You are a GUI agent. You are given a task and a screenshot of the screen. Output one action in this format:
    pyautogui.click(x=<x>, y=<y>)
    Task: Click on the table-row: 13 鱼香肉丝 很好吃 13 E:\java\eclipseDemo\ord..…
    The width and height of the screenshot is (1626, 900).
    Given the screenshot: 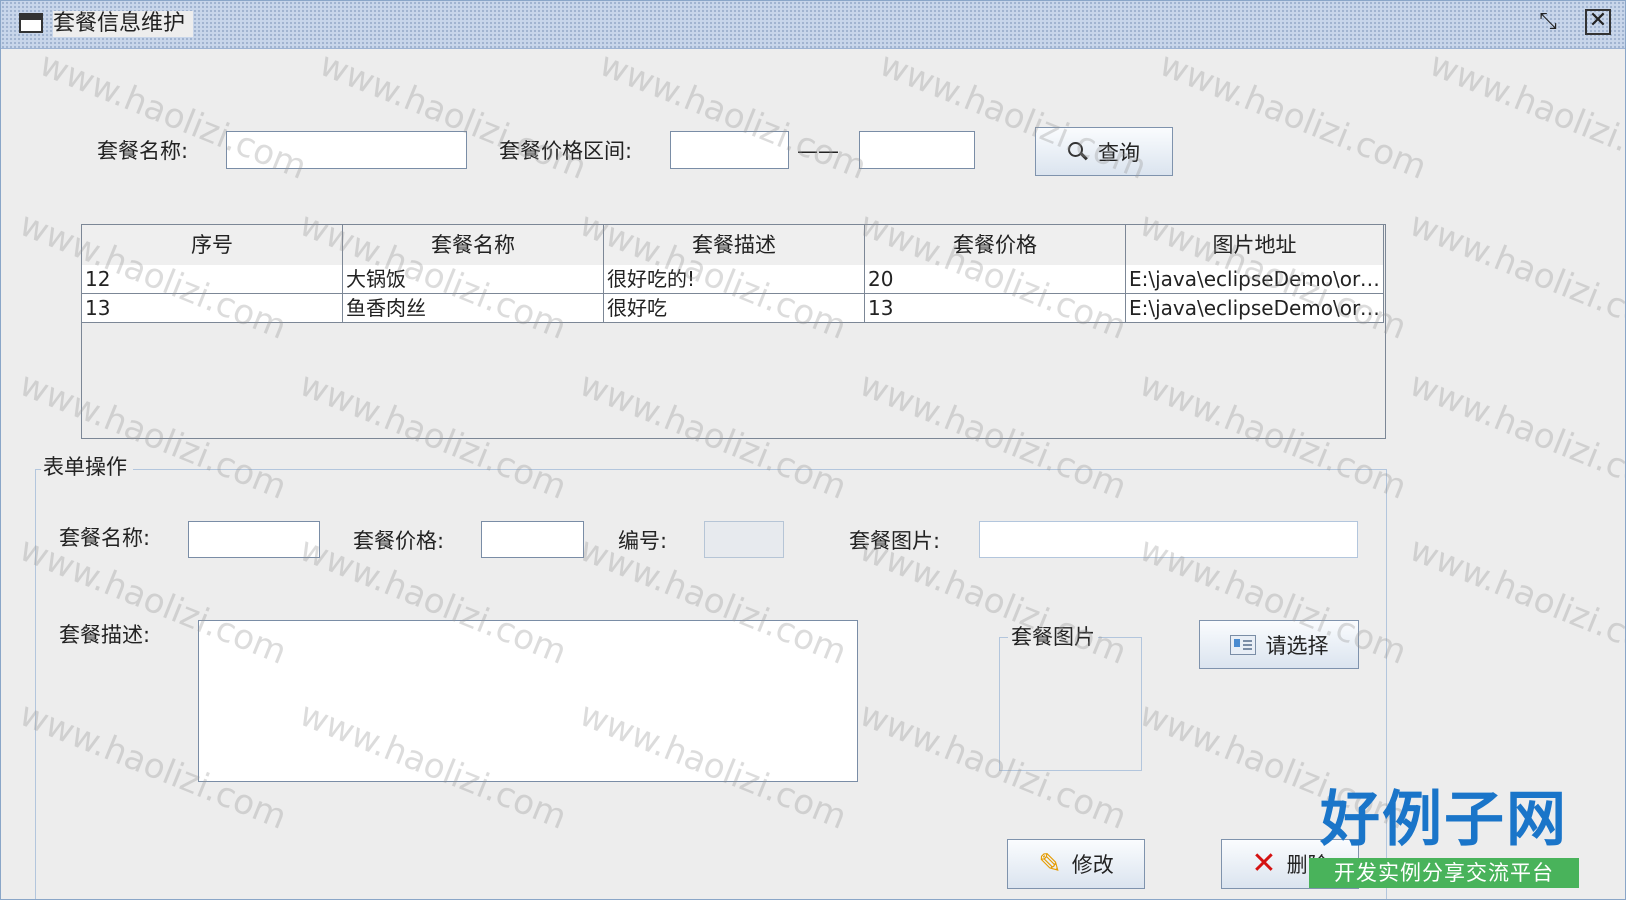 What is the action you would take?
    pyautogui.click(x=733, y=308)
    